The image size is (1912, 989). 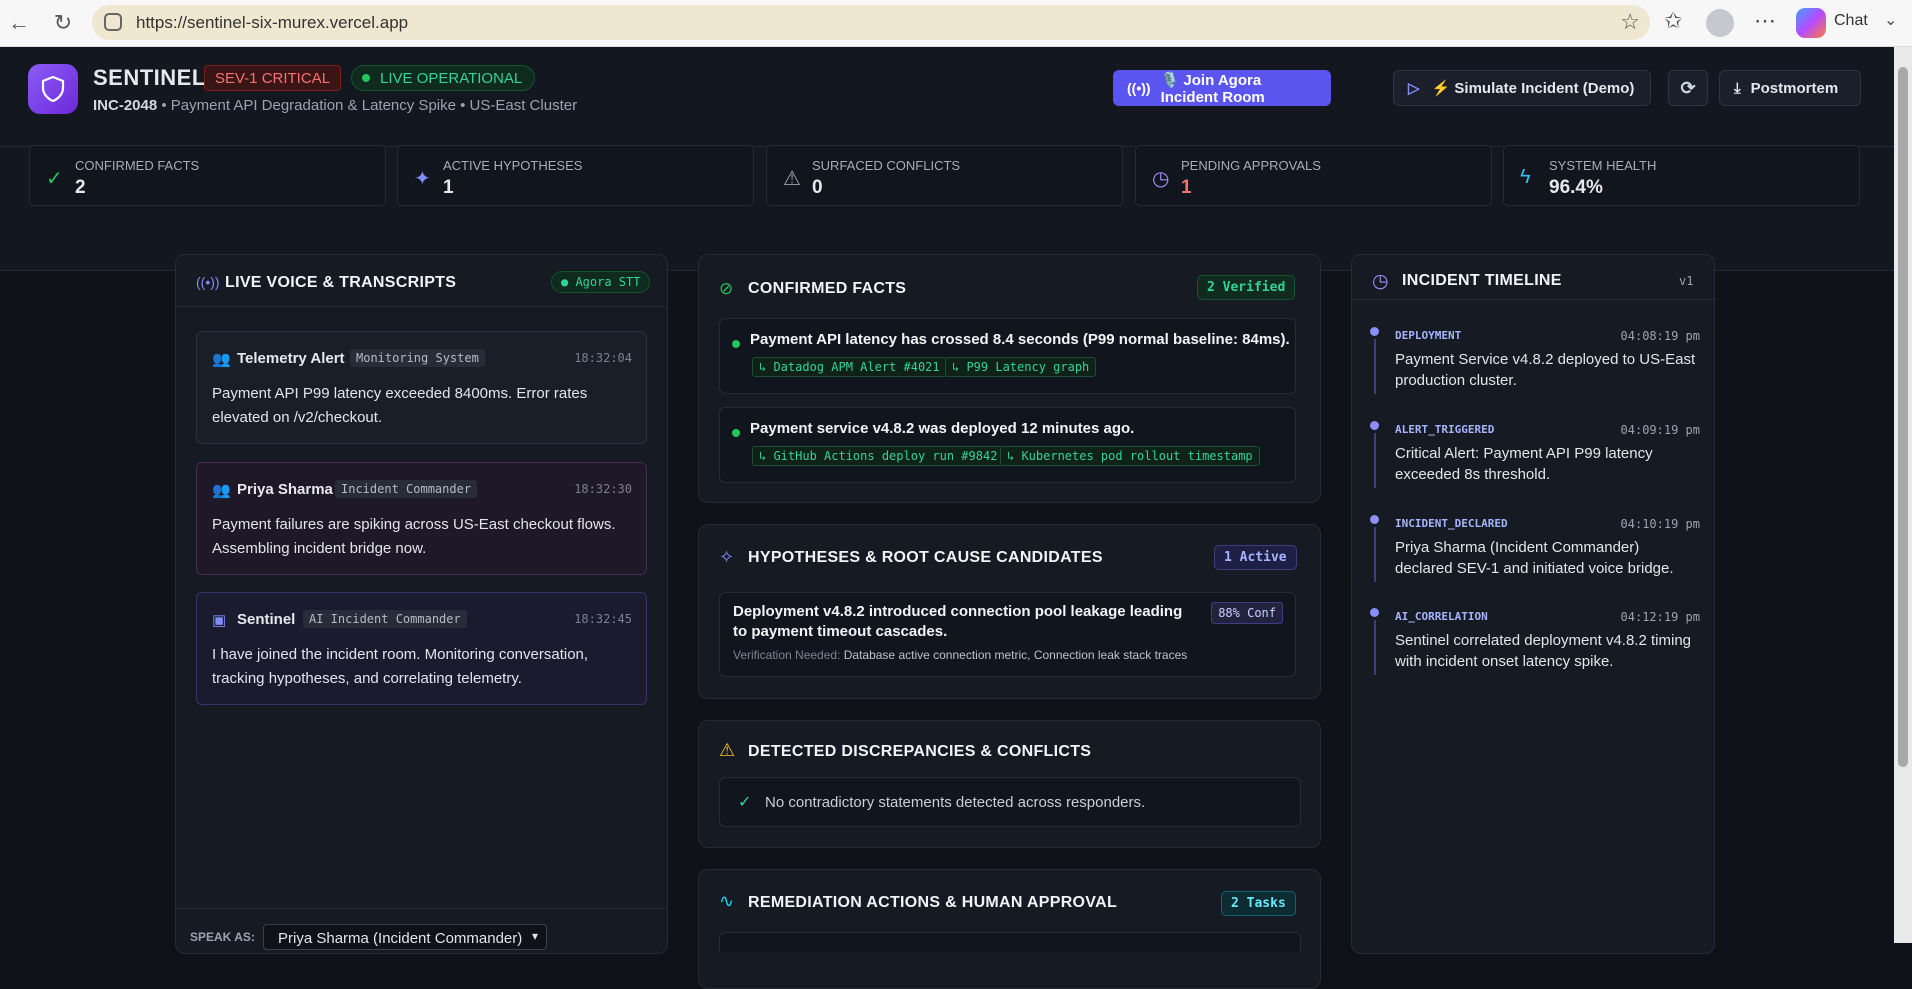 I want to click on join-room-button: ((•)) 🎙️ Join Agora Incident Room, so click(x=1222, y=88).